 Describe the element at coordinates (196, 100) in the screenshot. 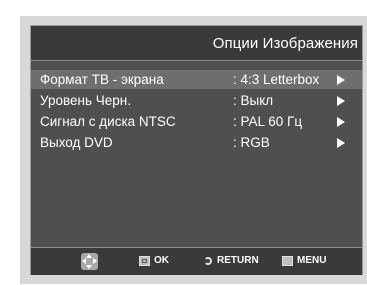

I see `menu-item-black-level: Уровень Черн. : Выкл` at that location.